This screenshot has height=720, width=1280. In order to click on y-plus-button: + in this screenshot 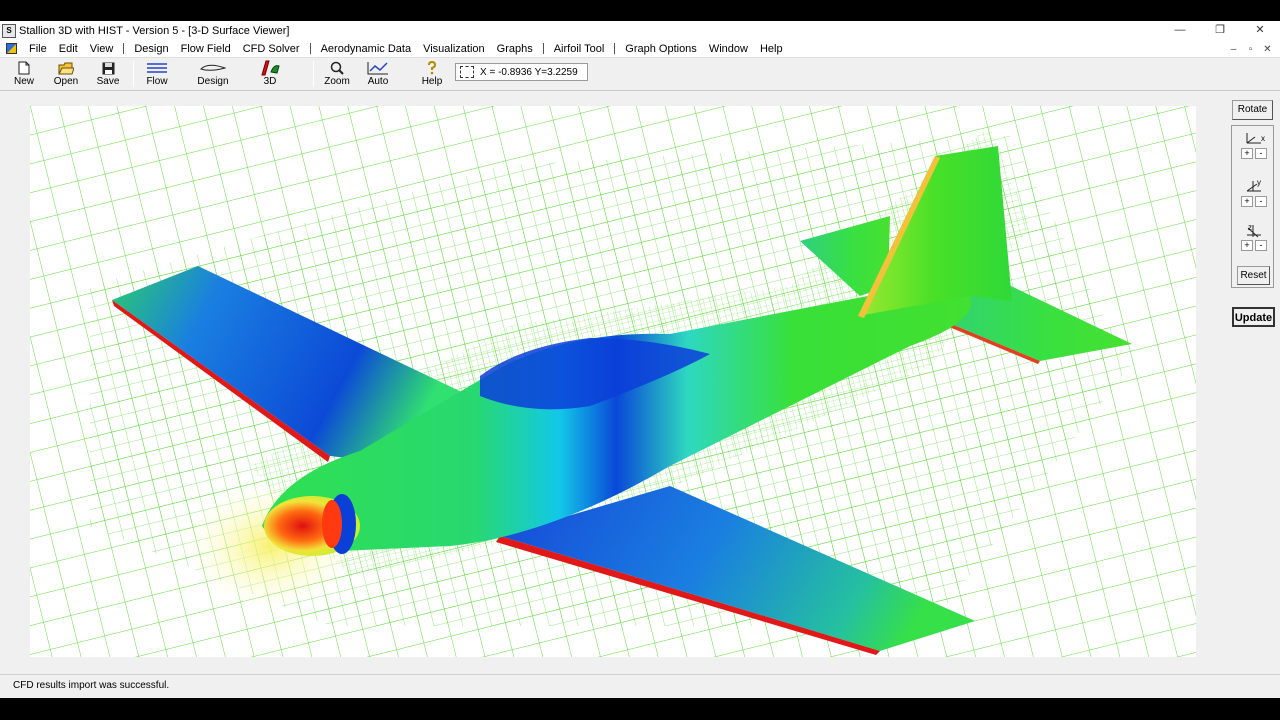, I will do `click(1247, 201)`.